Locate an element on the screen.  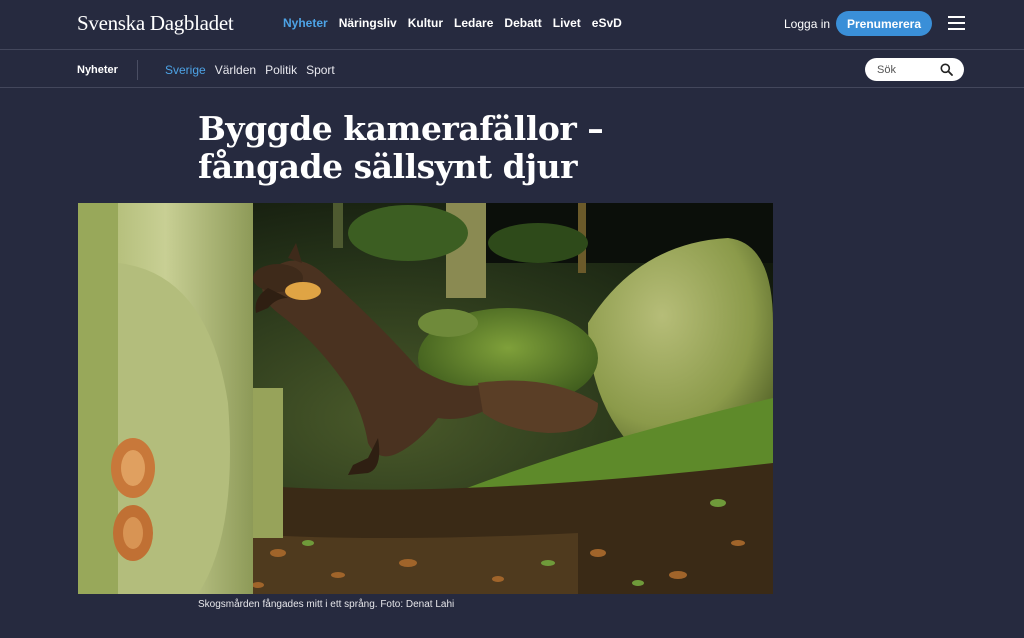
subnav-item-sverige: Sverige is located at coordinates (185, 70).